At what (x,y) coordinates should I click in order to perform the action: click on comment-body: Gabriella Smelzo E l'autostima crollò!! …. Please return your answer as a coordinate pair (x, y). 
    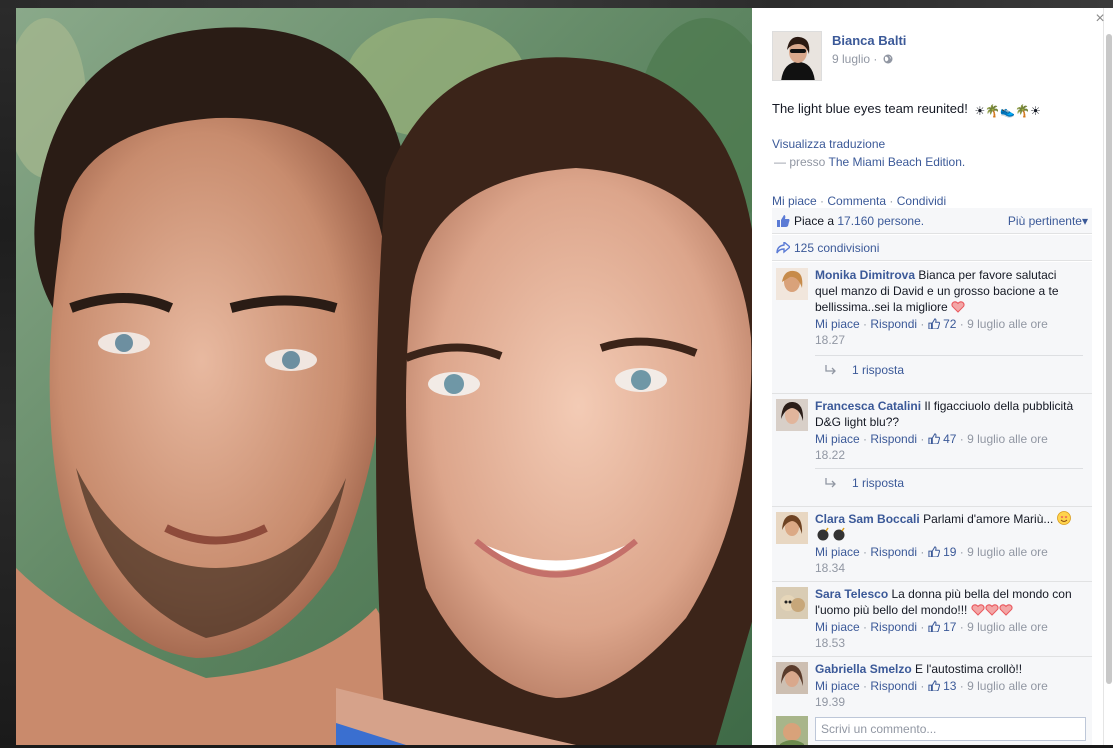
    Looking at the image, I should click on (951, 685).